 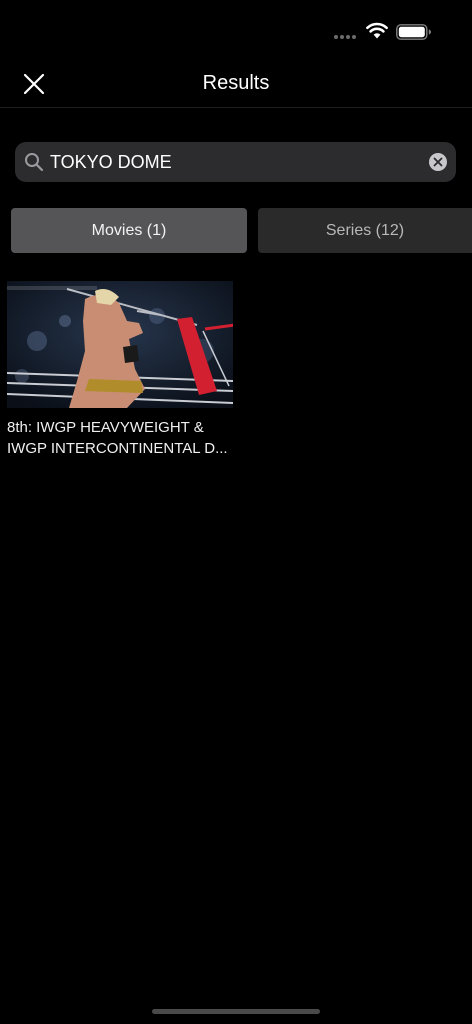 I want to click on search-icon, so click(x=34, y=162).